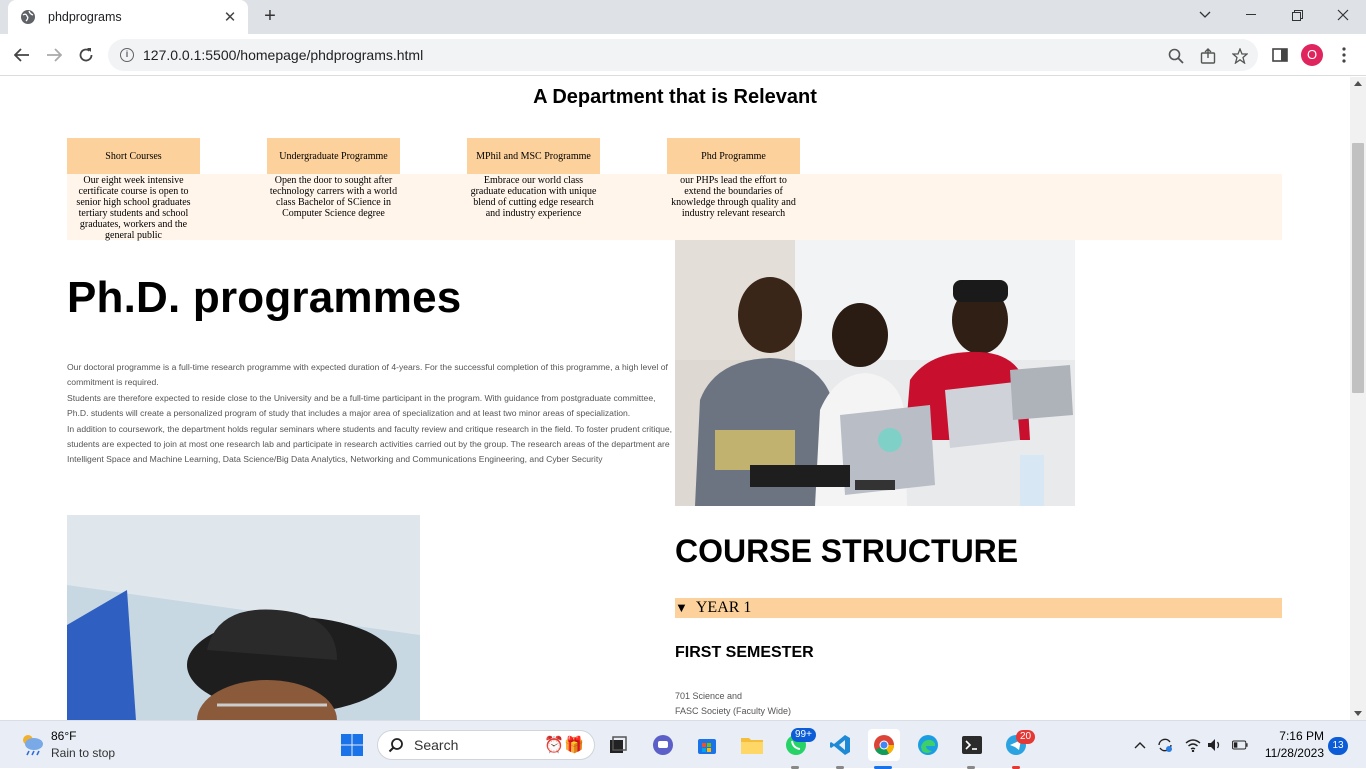 The width and height of the screenshot is (1366, 769). What do you see at coordinates (333, 156) in the screenshot?
I see `card-undergraduate-title: Undergraduate Programme` at bounding box center [333, 156].